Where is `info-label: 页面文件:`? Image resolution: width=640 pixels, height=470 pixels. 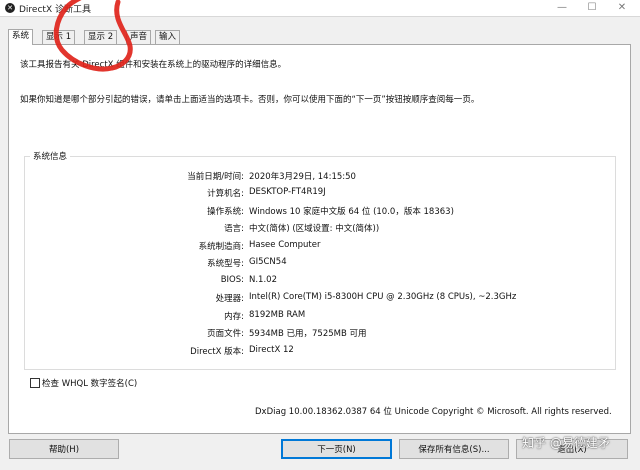
info-label: 页面文件: is located at coordinates (225, 334).